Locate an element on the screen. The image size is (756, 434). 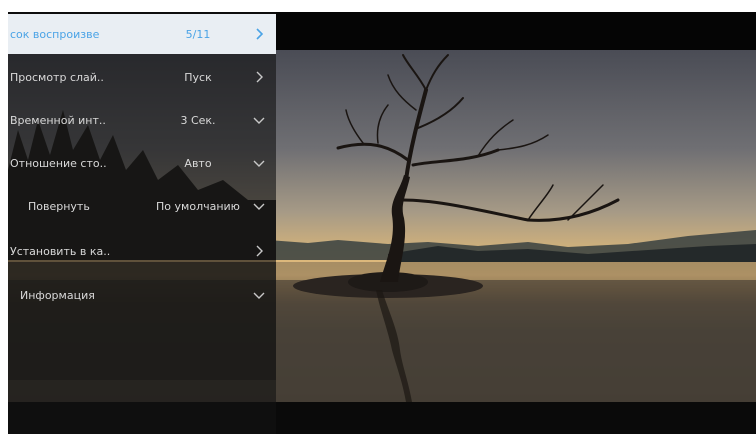
menu-item-info: Информация is located at coordinates (142, 295).